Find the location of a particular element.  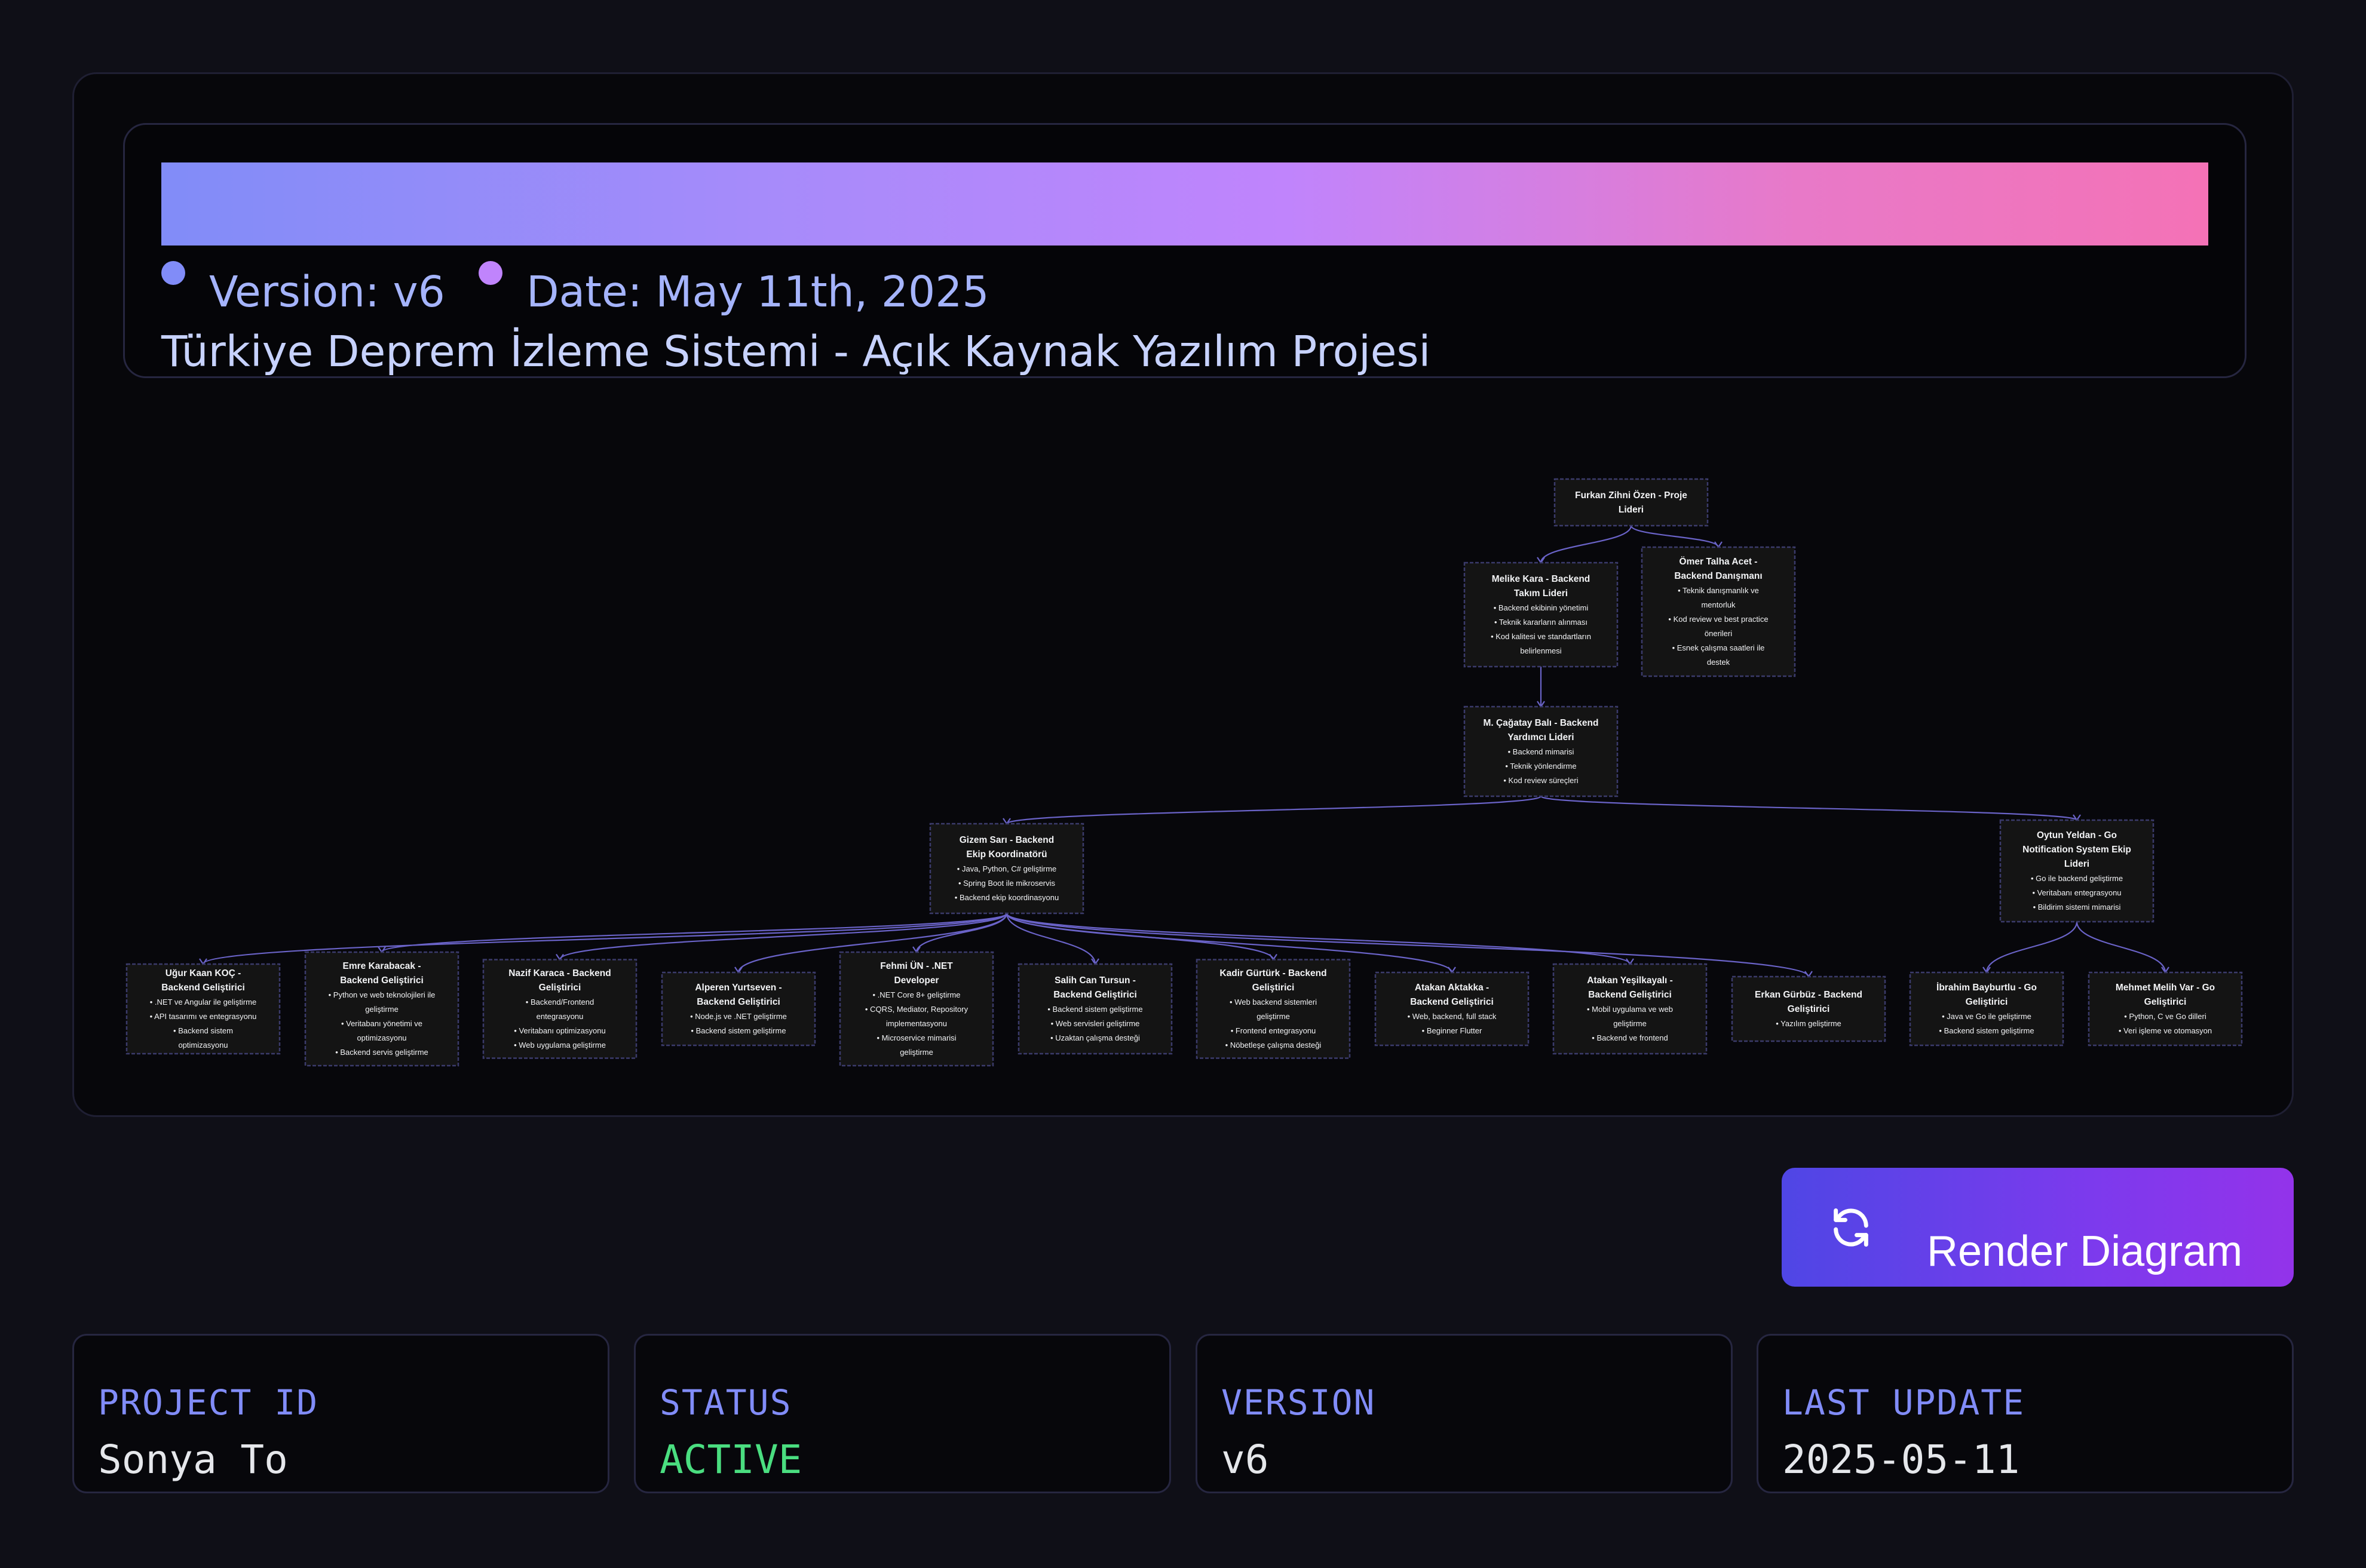

stat-label: VERSION is located at coordinates (1298, 1402).